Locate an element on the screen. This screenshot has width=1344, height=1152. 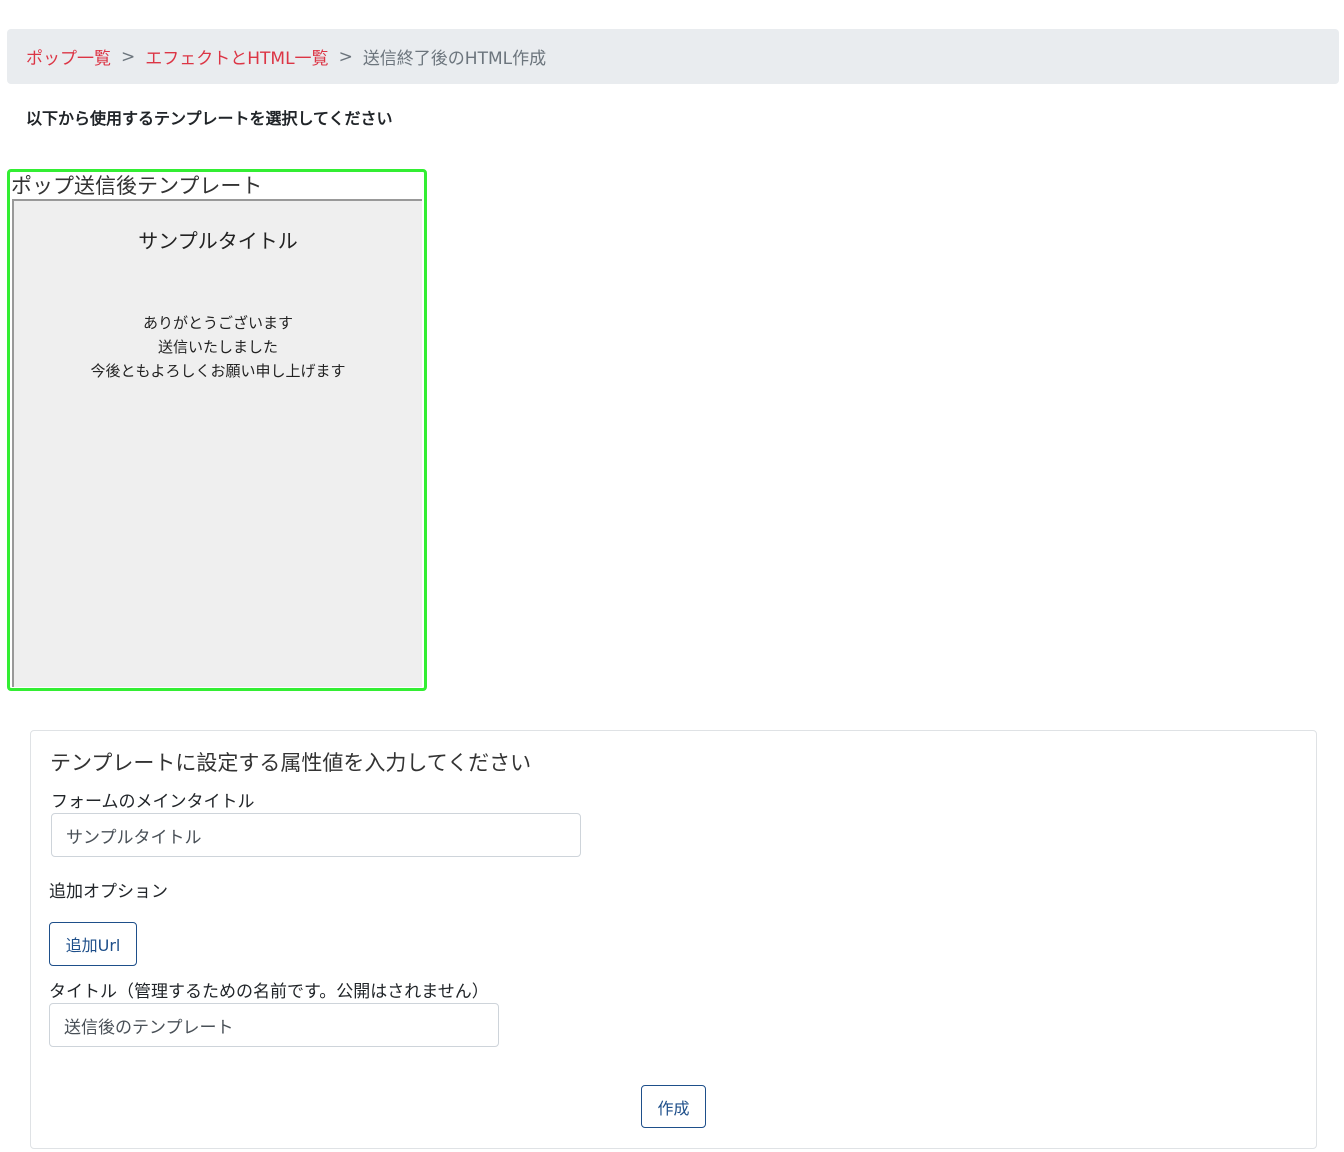
main-title-label: フォームのメインタイトル is located at coordinates (153, 802).